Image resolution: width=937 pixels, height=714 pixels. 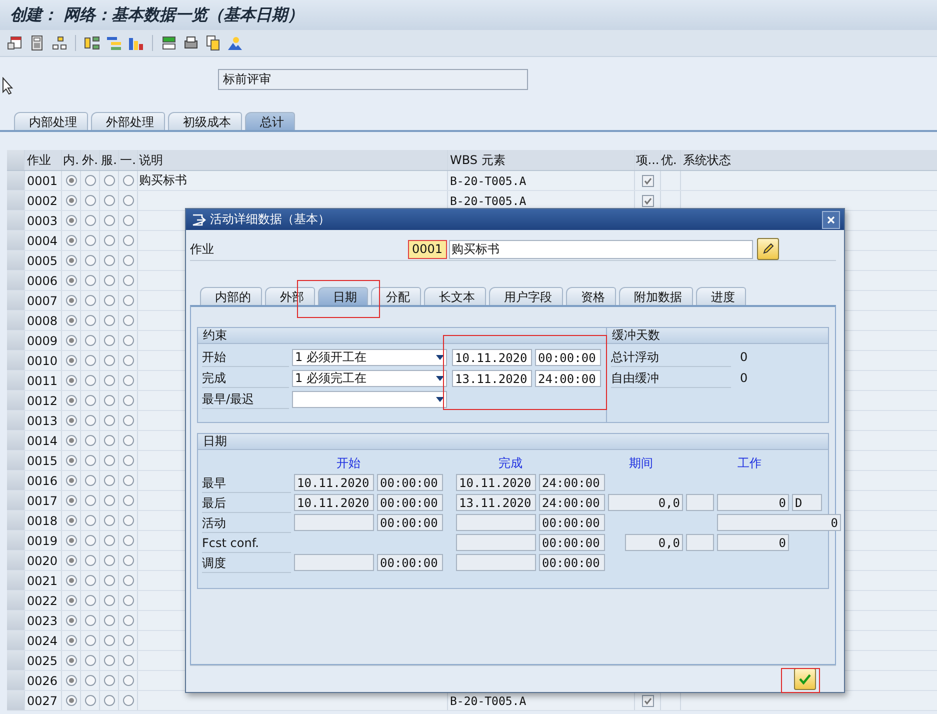 What do you see at coordinates (205, 121) in the screenshot?
I see `tab: 初级成本` at bounding box center [205, 121].